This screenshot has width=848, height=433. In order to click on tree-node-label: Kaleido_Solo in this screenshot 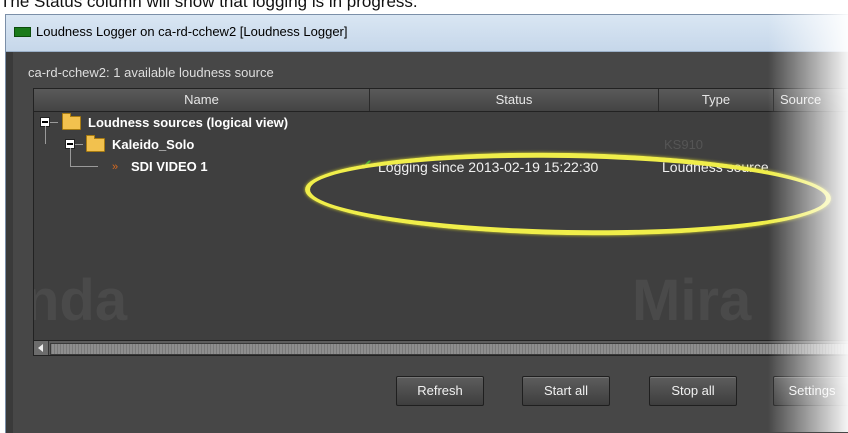, I will do `click(153, 144)`.